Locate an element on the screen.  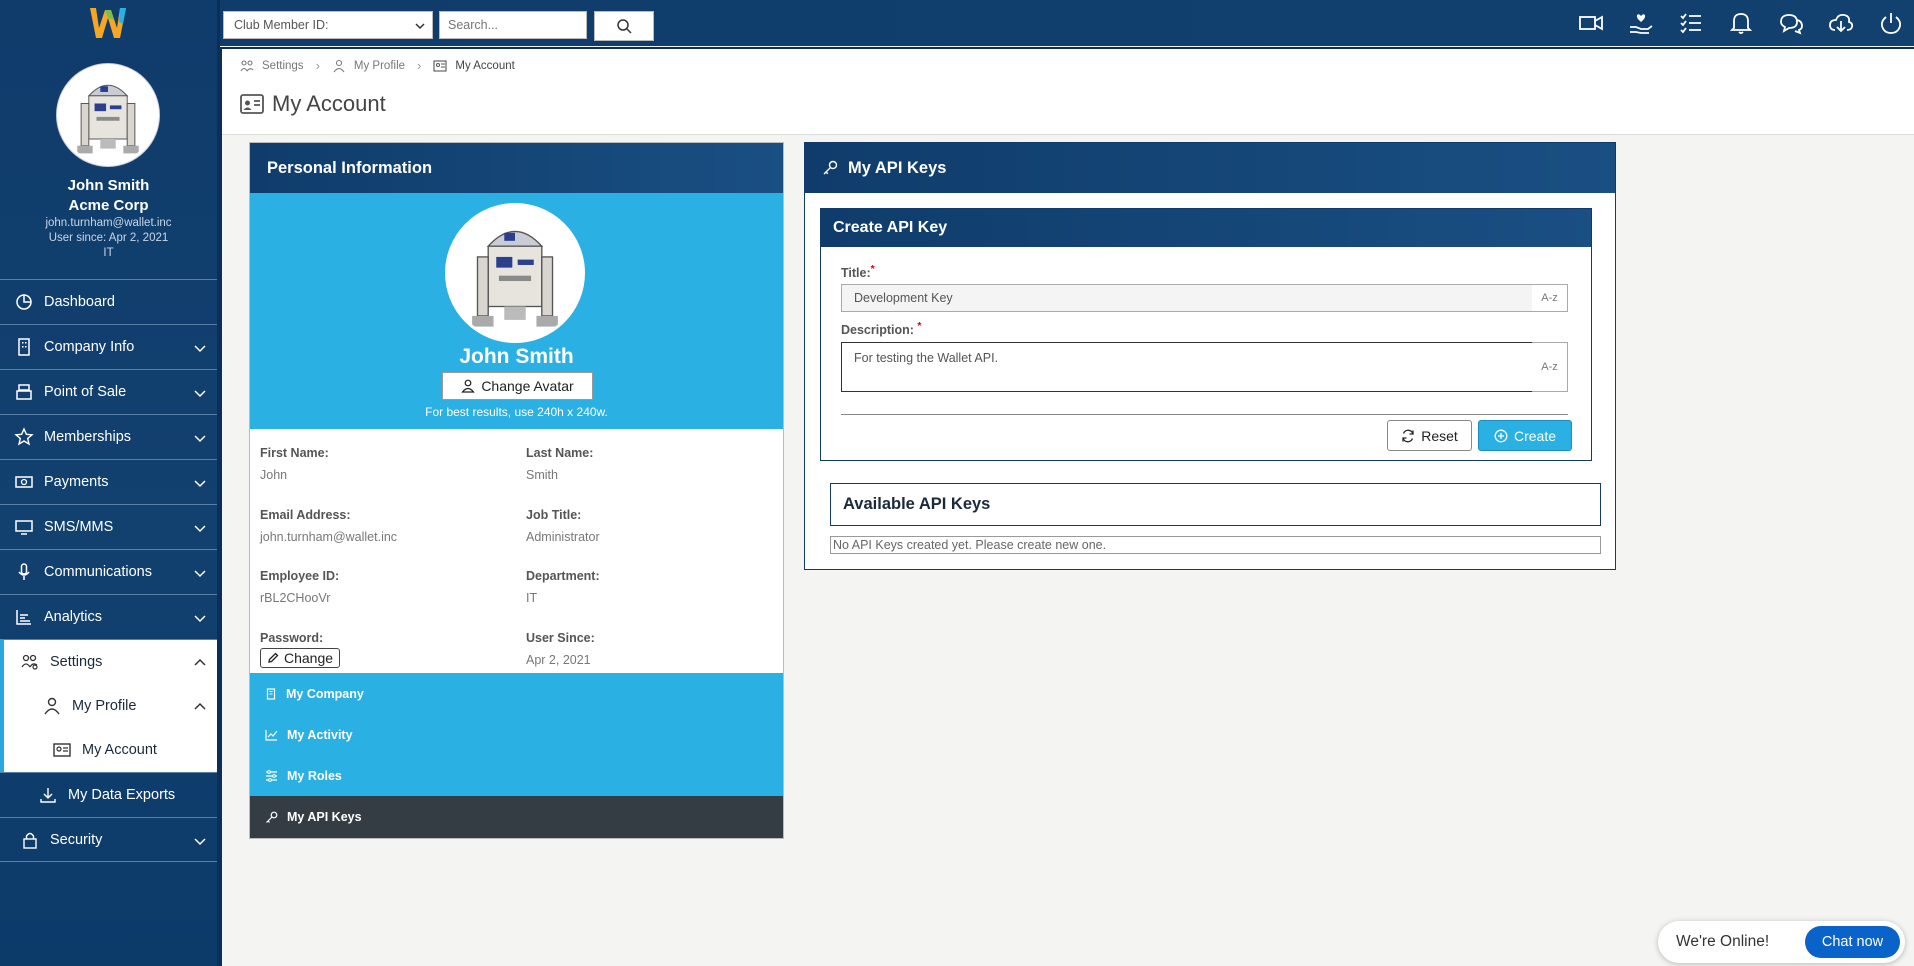
sidebar-item-dashboard: Dashboard is located at coordinates (108, 301).